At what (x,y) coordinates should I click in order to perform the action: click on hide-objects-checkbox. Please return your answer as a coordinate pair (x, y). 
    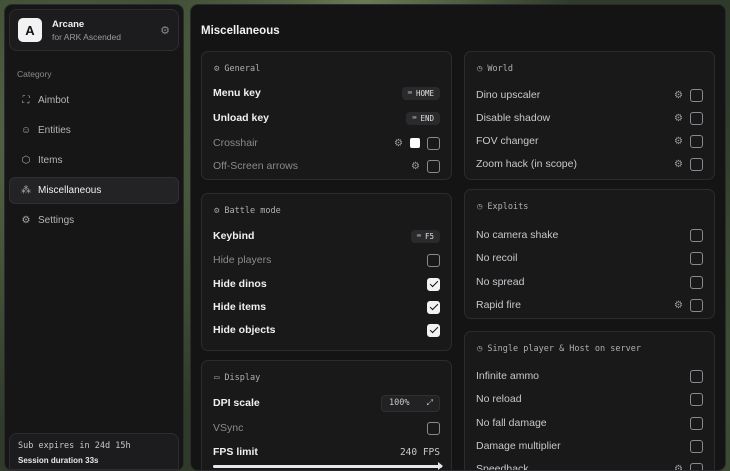
    Looking at the image, I should click on (433, 330).